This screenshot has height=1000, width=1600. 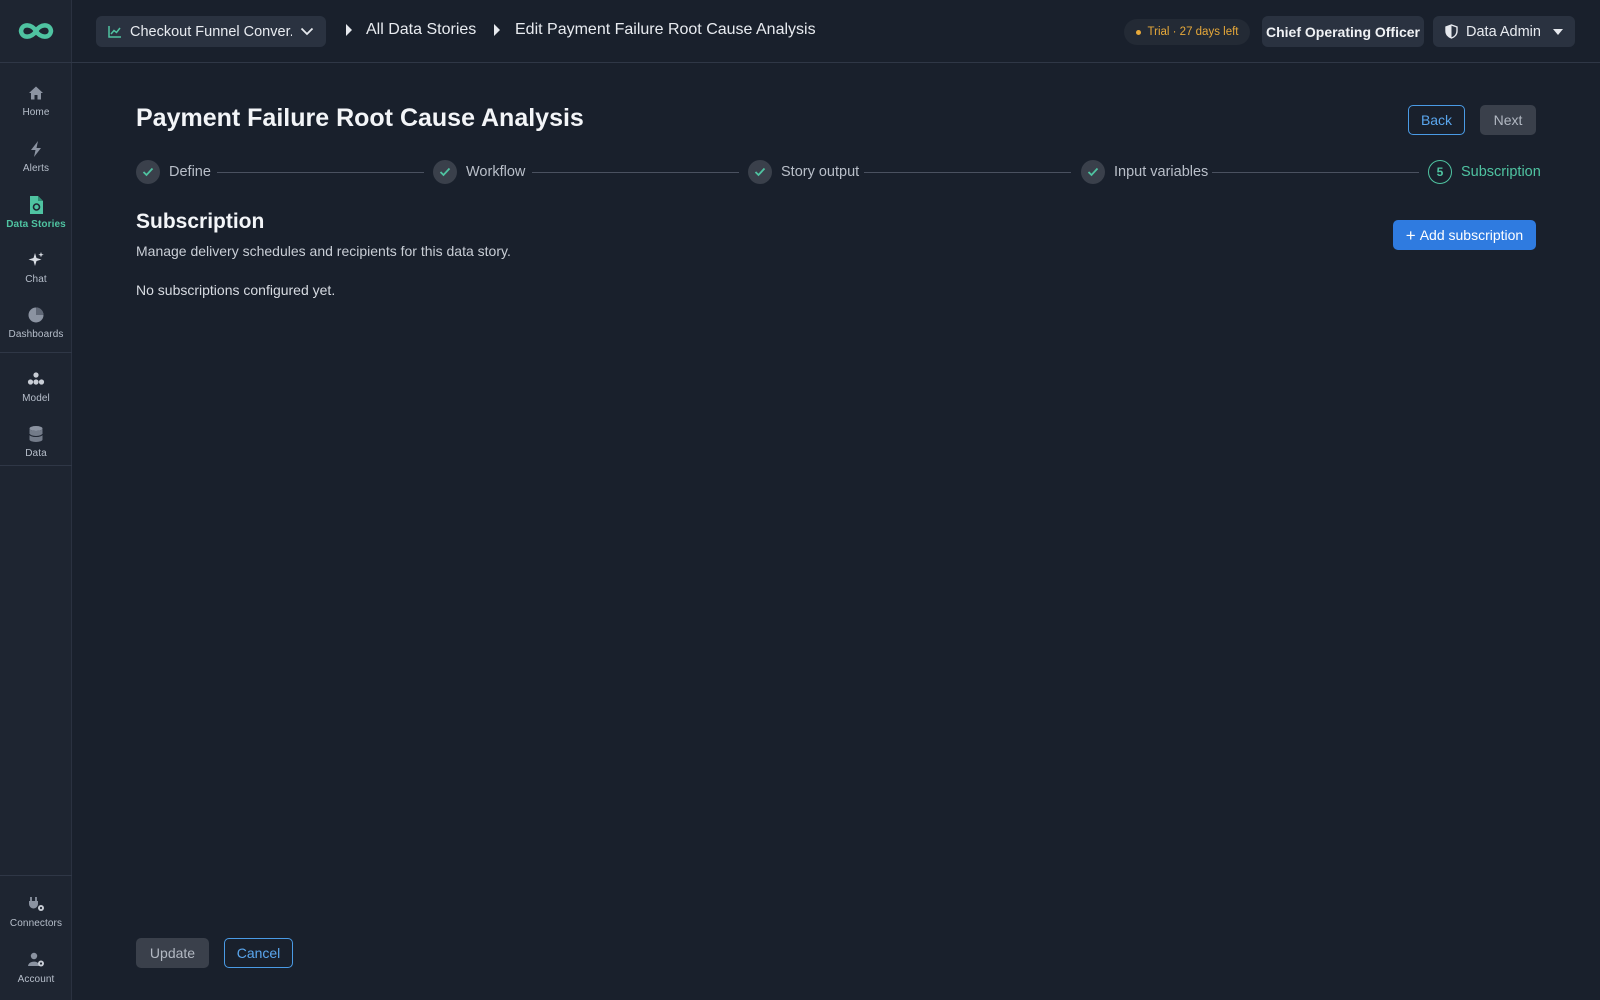 I want to click on sidebar-item-label: Account, so click(x=36, y=979).